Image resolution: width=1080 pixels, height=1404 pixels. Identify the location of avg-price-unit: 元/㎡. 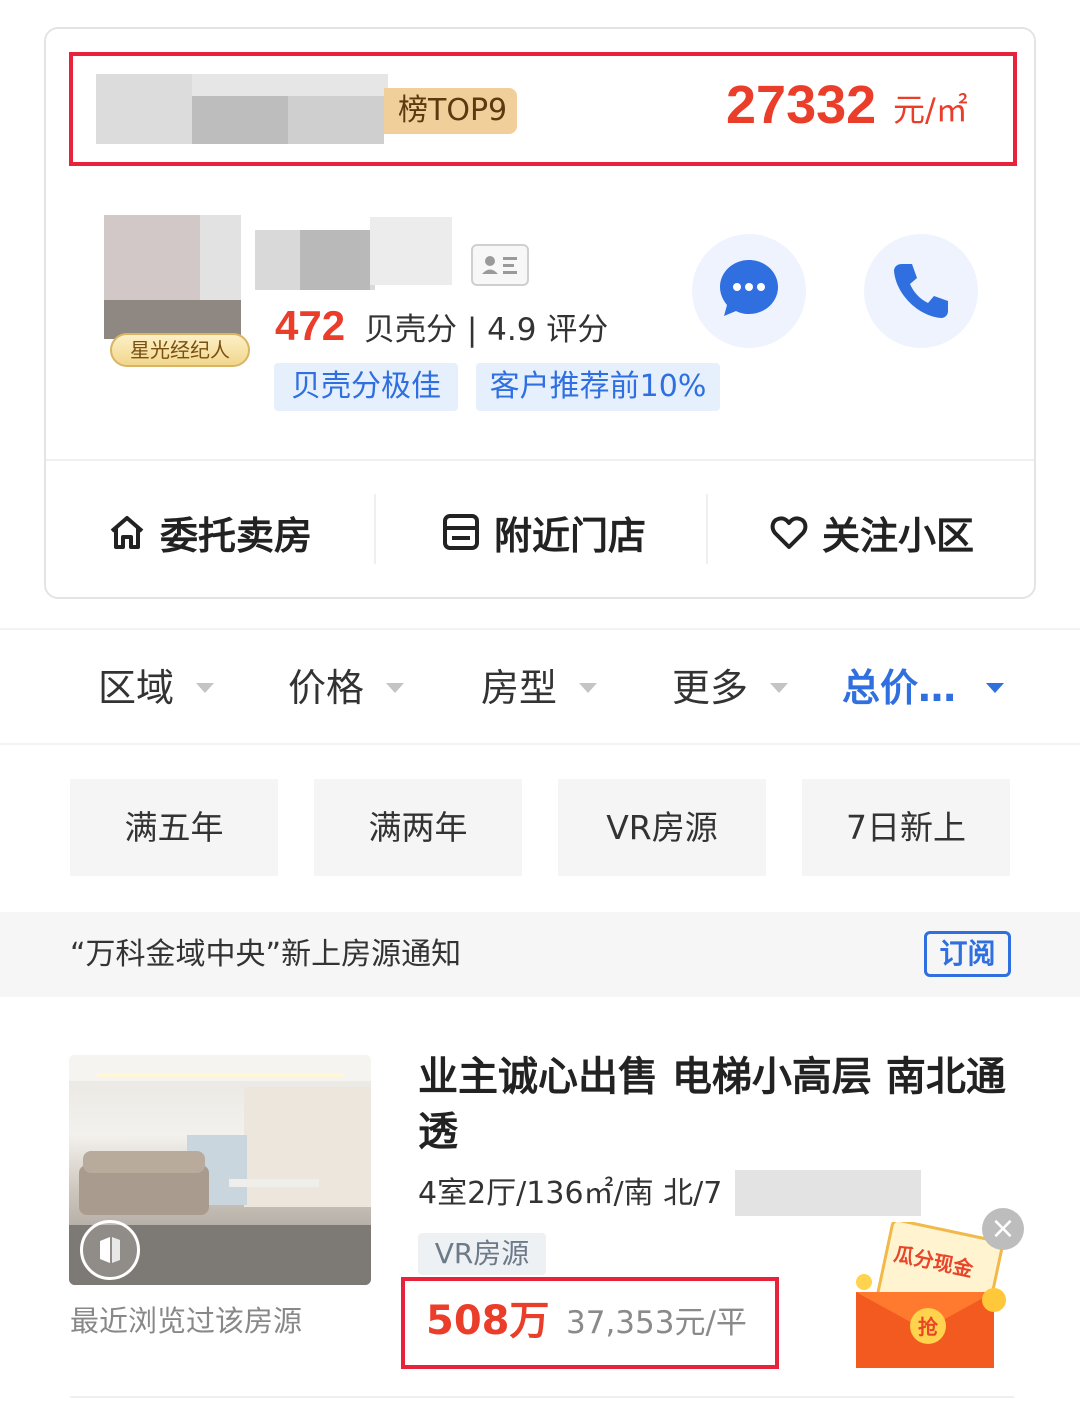
(930, 110).